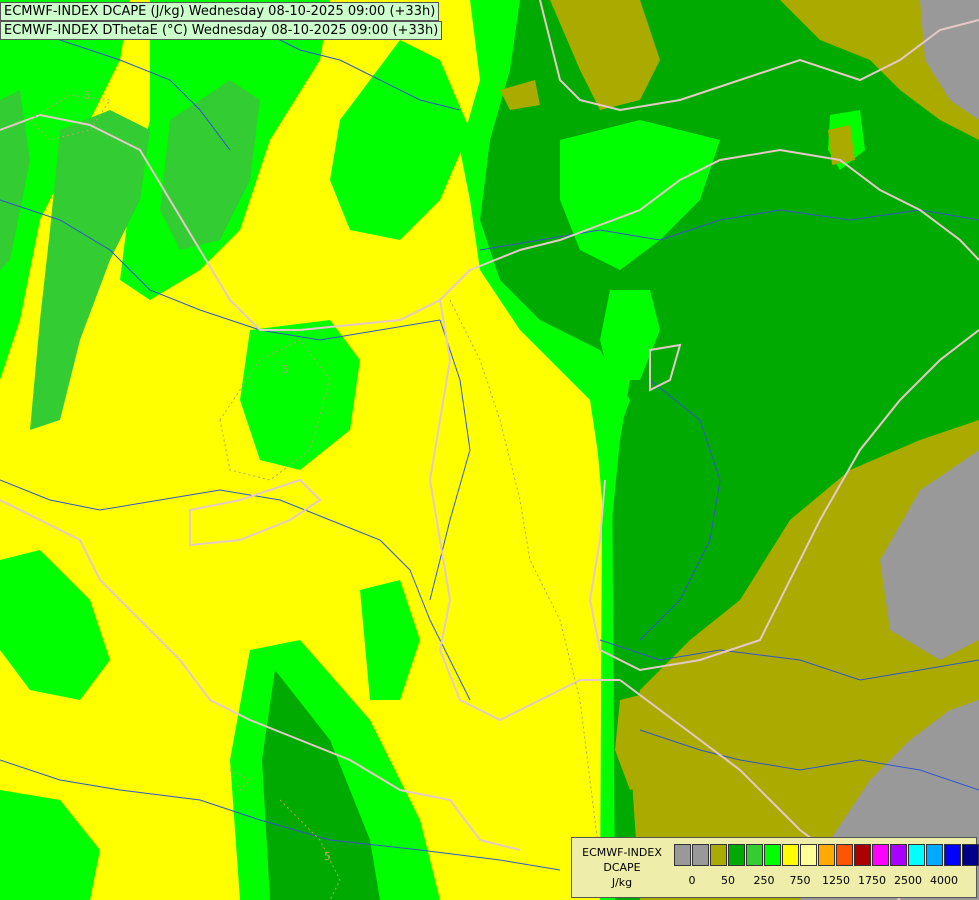 Image resolution: width=979 pixels, height=900 pixels. I want to click on legend-title: ECMWF-INDEX DCAPE J/kg, so click(622, 867).